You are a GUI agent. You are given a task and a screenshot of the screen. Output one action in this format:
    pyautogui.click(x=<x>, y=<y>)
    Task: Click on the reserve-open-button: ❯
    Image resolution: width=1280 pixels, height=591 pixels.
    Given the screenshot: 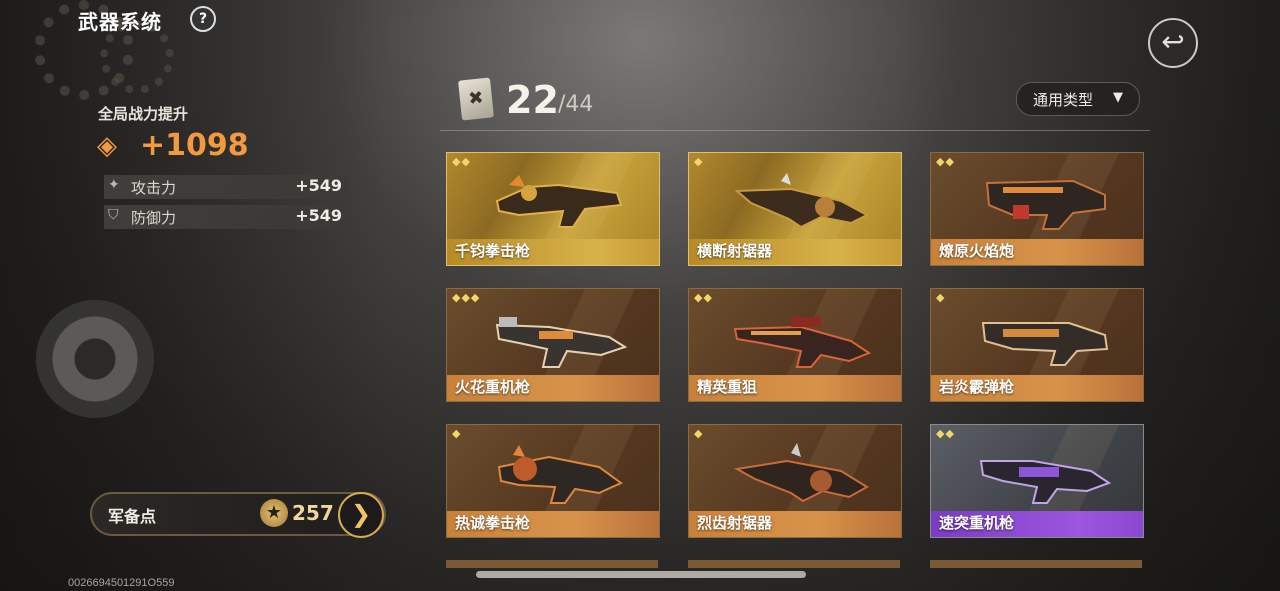 What is the action you would take?
    pyautogui.click(x=361, y=515)
    